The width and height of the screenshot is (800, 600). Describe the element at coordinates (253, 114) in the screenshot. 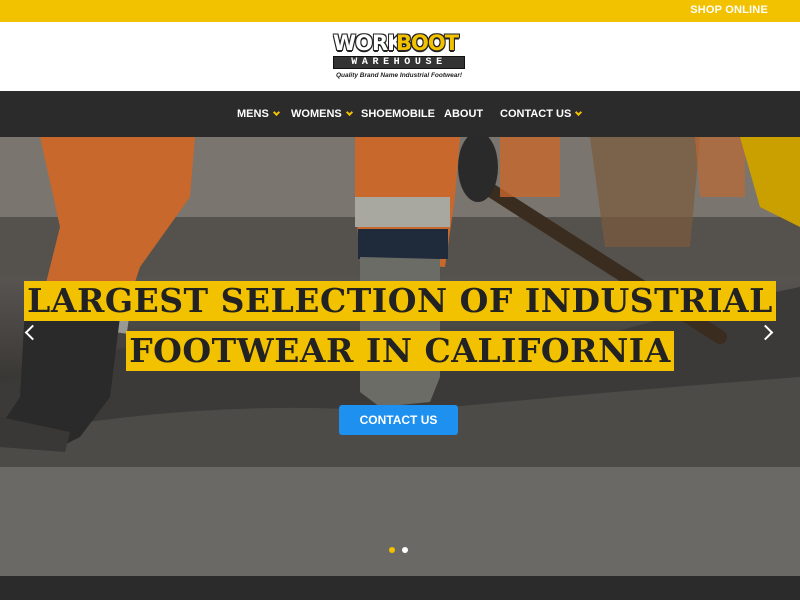

I see `nav-item-label: MENS` at that location.